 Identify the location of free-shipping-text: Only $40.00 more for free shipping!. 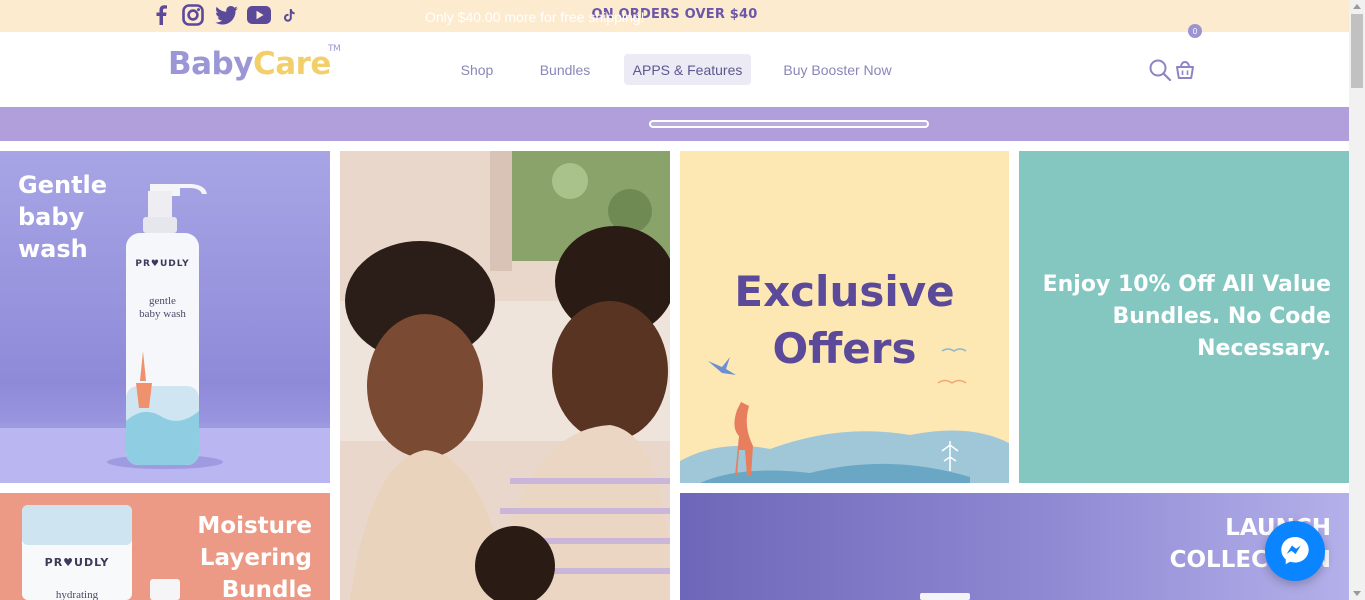
(535, 17).